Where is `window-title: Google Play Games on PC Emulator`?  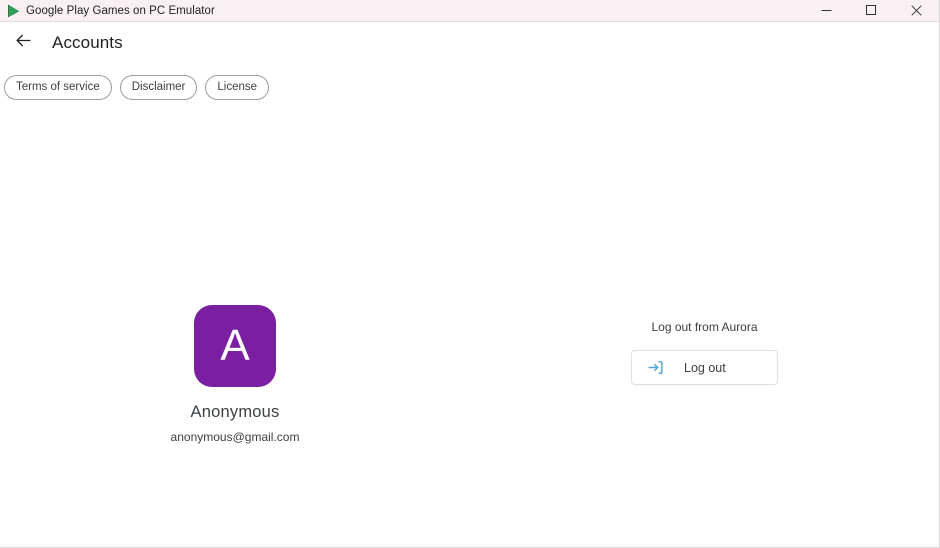 window-title: Google Play Games on PC Emulator is located at coordinates (120, 10).